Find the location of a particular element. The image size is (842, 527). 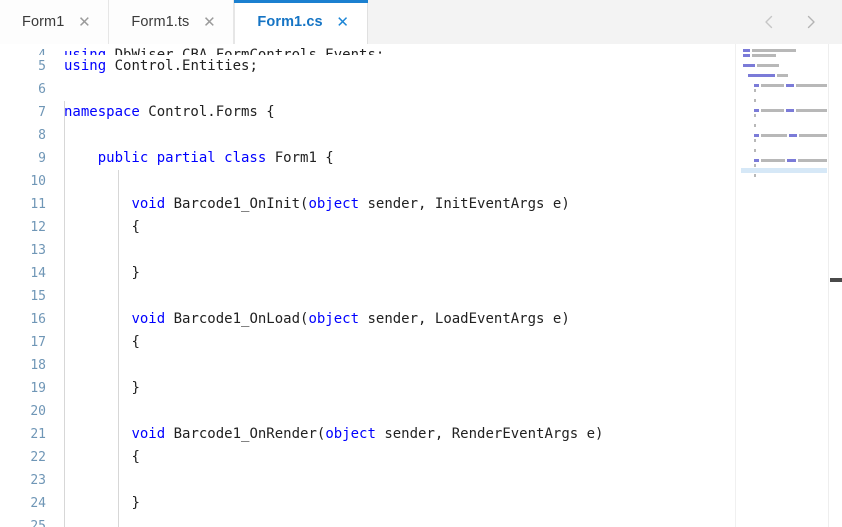

tab-nav-next-button is located at coordinates (811, 22).